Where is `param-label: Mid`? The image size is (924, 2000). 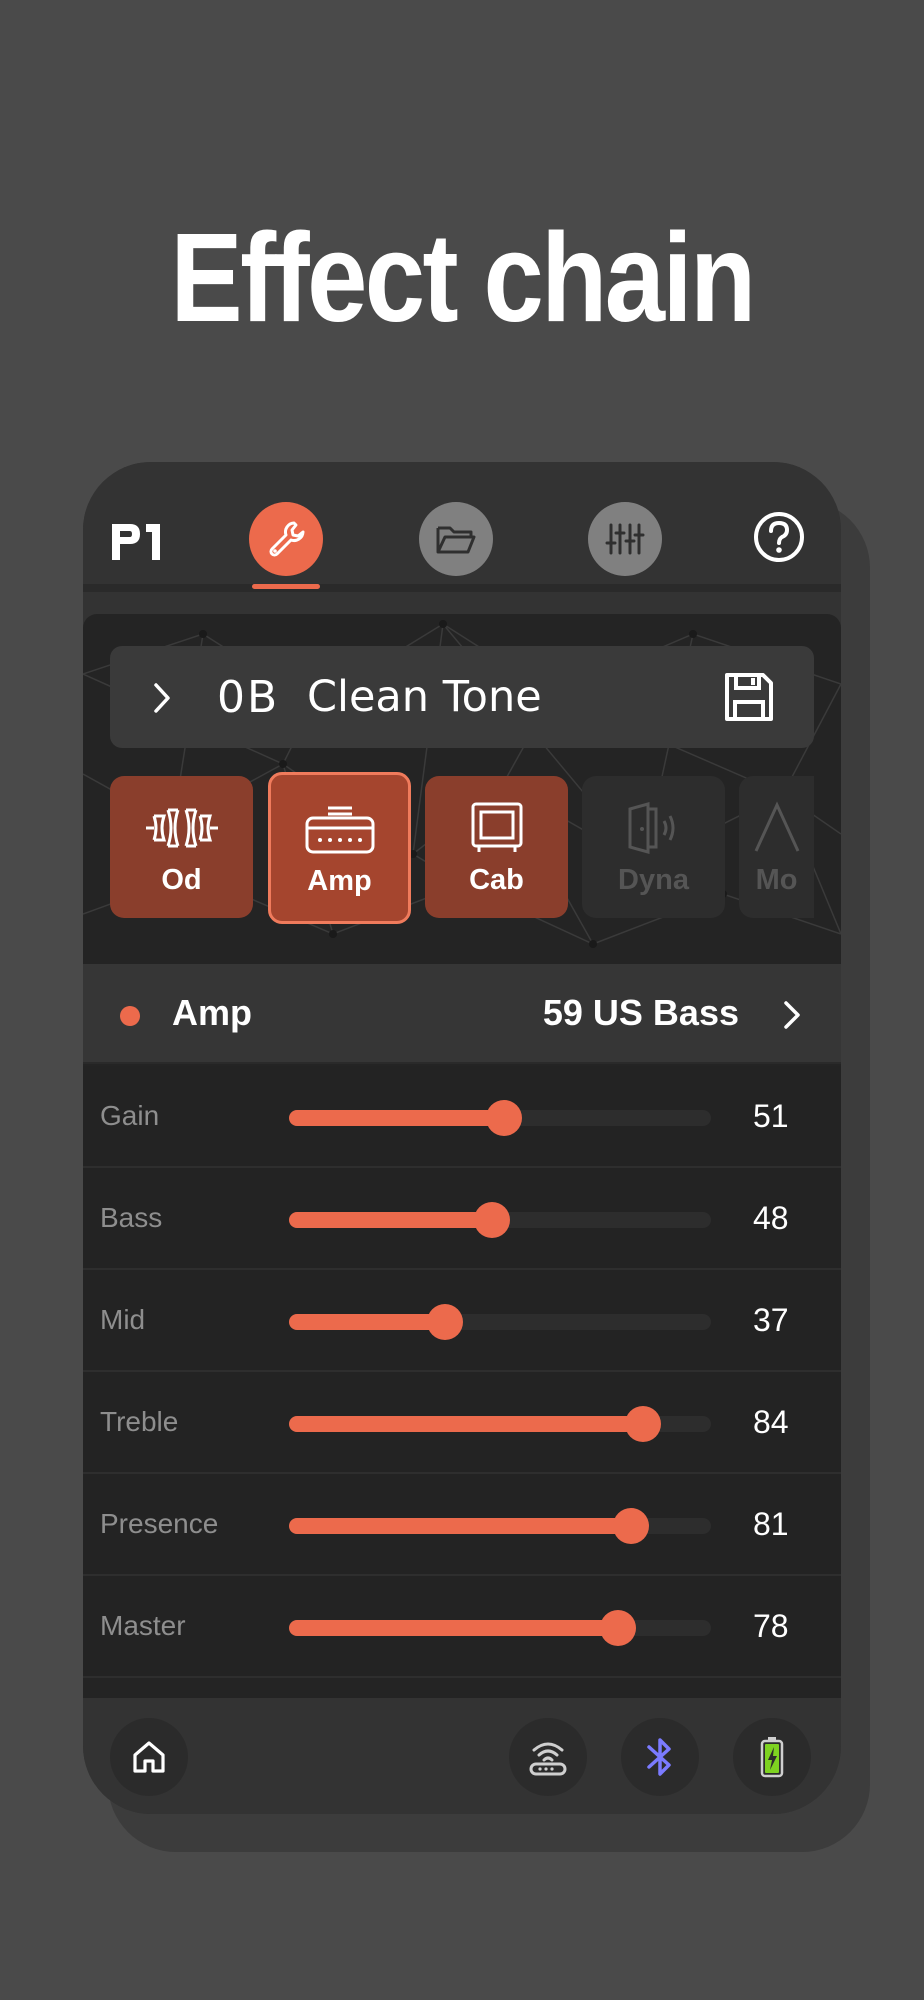 param-label: Mid is located at coordinates (123, 1319).